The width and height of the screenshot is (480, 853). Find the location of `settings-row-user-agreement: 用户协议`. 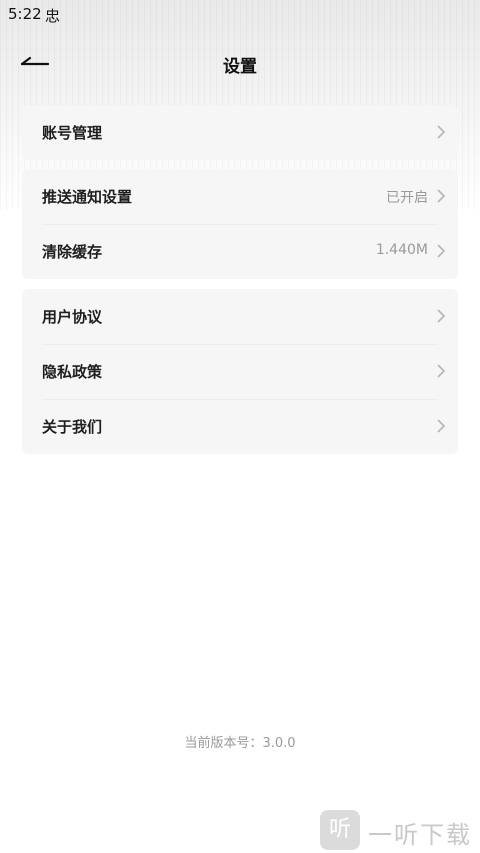

settings-row-user-agreement: 用户协议 is located at coordinates (240, 316).